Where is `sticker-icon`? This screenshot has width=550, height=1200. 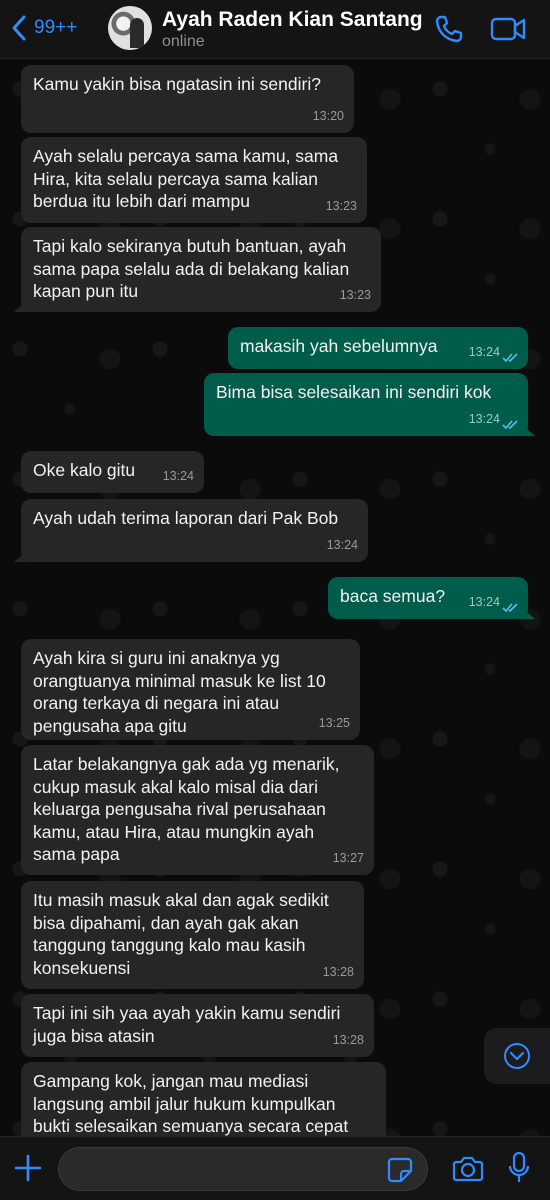 sticker-icon is located at coordinates (400, 1170).